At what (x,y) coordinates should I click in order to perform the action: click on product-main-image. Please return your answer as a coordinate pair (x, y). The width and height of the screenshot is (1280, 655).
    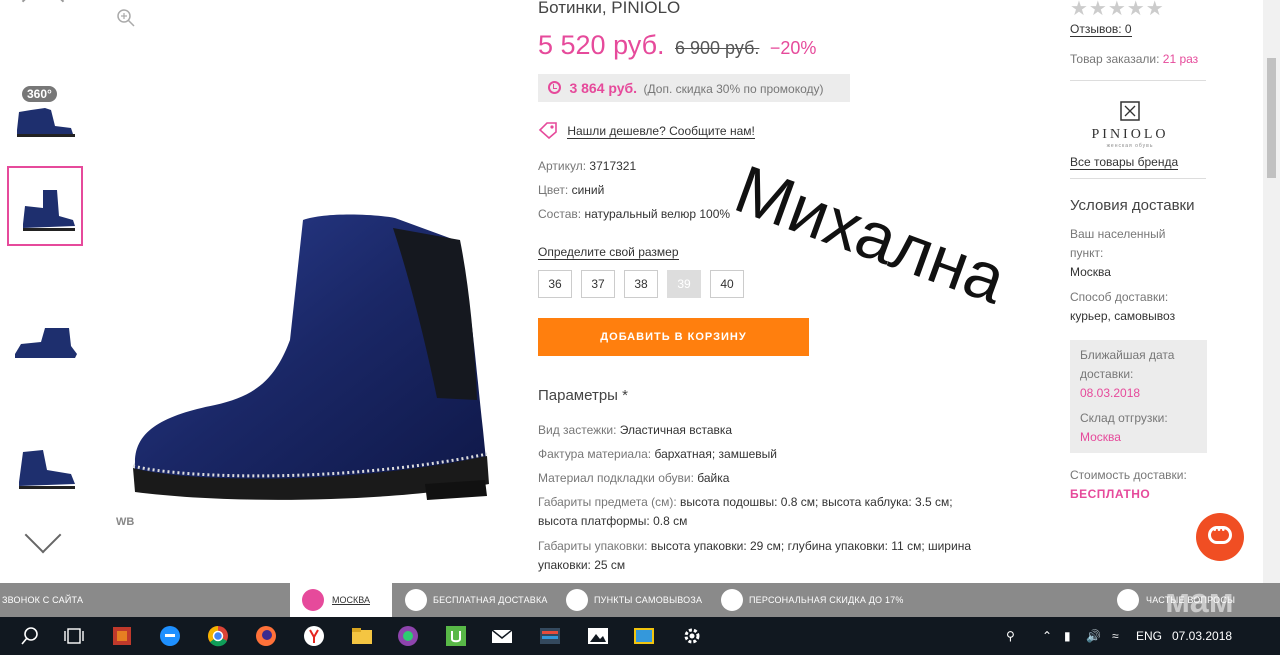
    Looking at the image, I should click on (310, 355).